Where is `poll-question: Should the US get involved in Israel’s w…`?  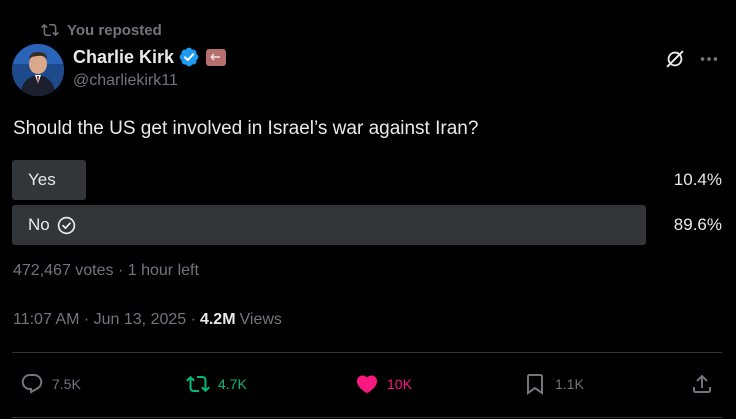 poll-question: Should the US get involved in Israel’s w… is located at coordinates (246, 128).